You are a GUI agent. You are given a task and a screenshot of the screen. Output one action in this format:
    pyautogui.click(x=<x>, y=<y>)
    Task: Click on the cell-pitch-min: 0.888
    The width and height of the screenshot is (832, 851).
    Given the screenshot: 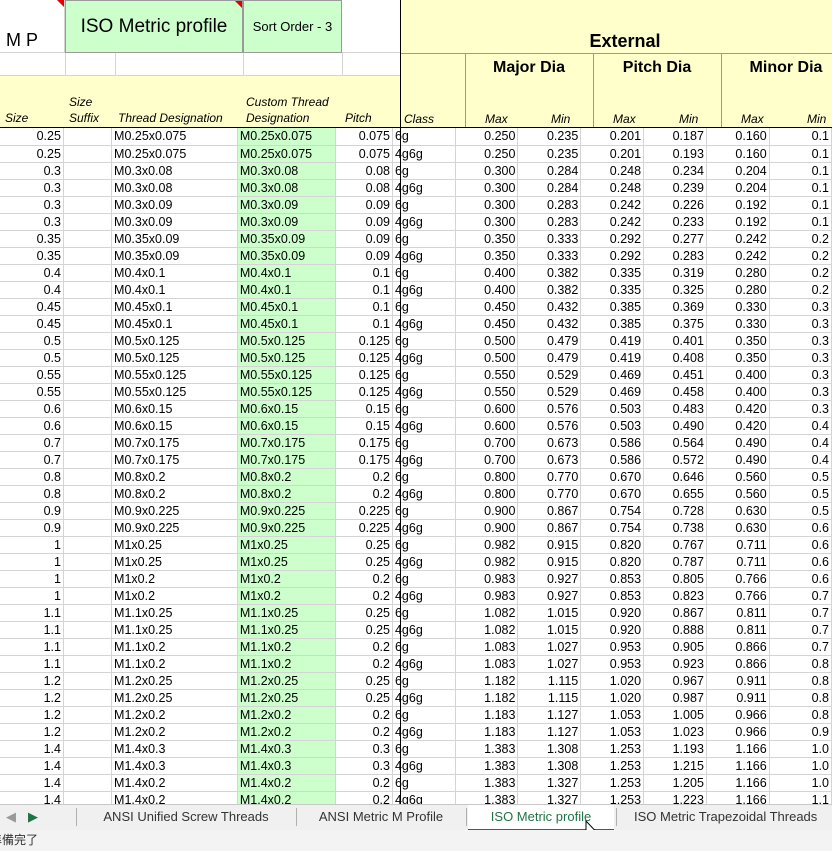 What is the action you would take?
    pyautogui.click(x=675, y=630)
    